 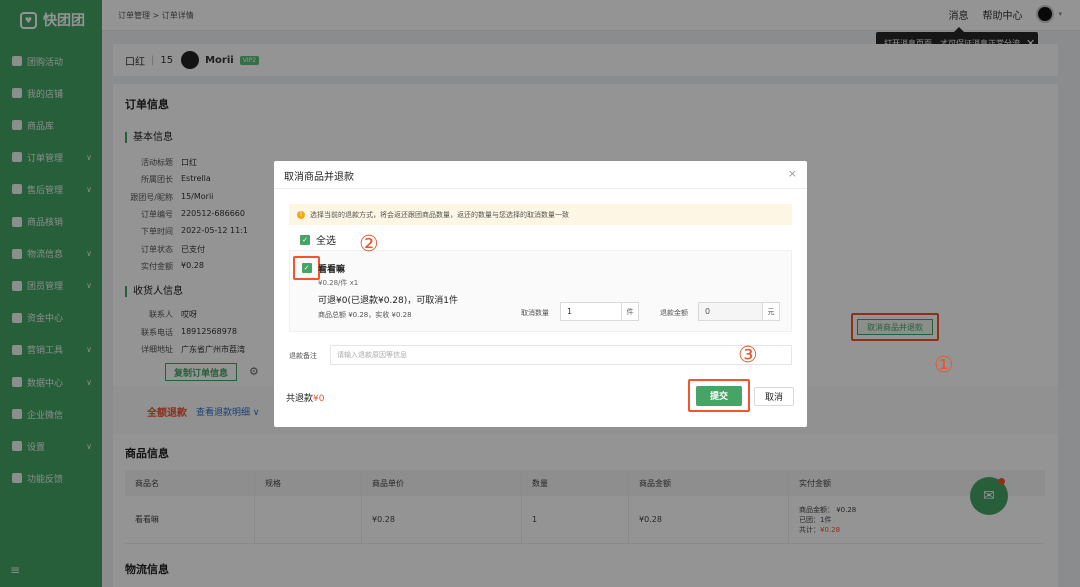 What do you see at coordinates (319, 399) in the screenshot?
I see `total-refund-value: ¥0` at bounding box center [319, 399].